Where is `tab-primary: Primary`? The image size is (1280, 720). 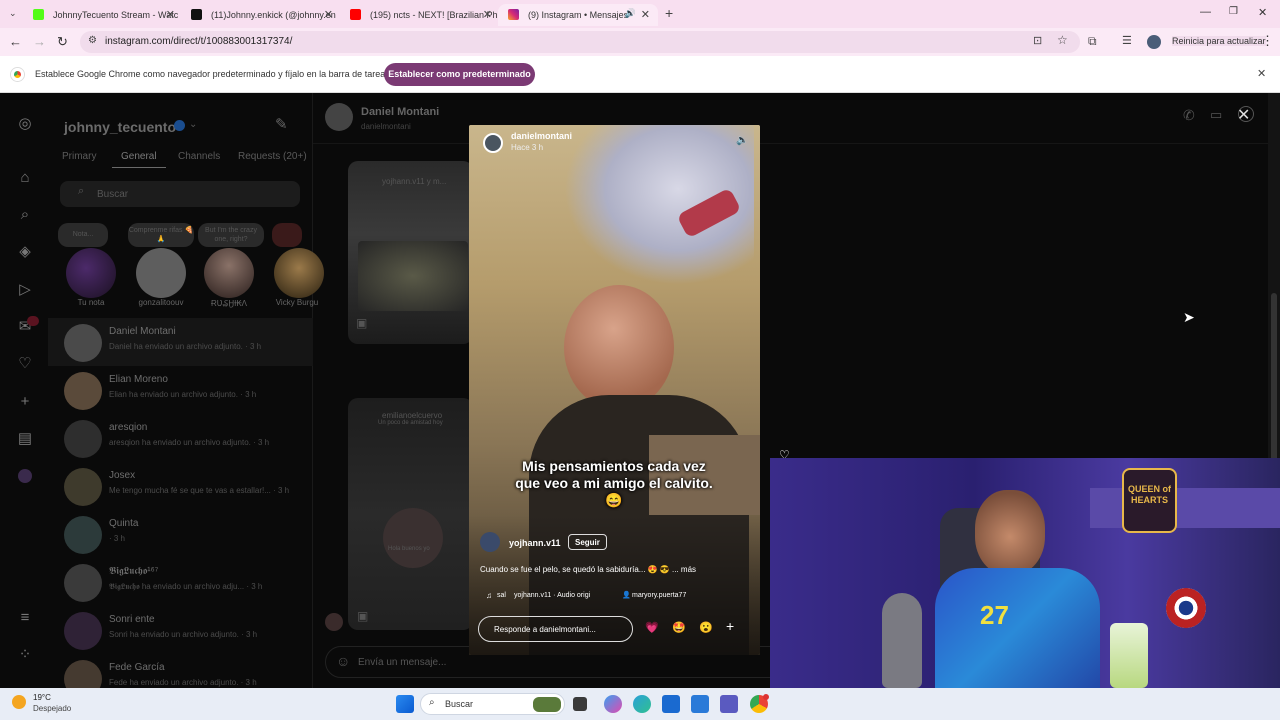 tab-primary: Primary is located at coordinates (79, 156).